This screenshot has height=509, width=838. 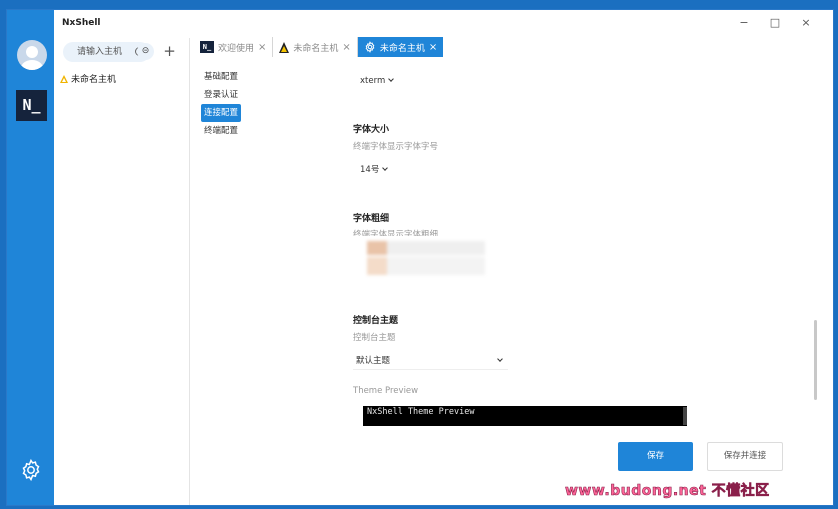 I want to click on nav-connection-config: 连接配置, so click(x=221, y=113).